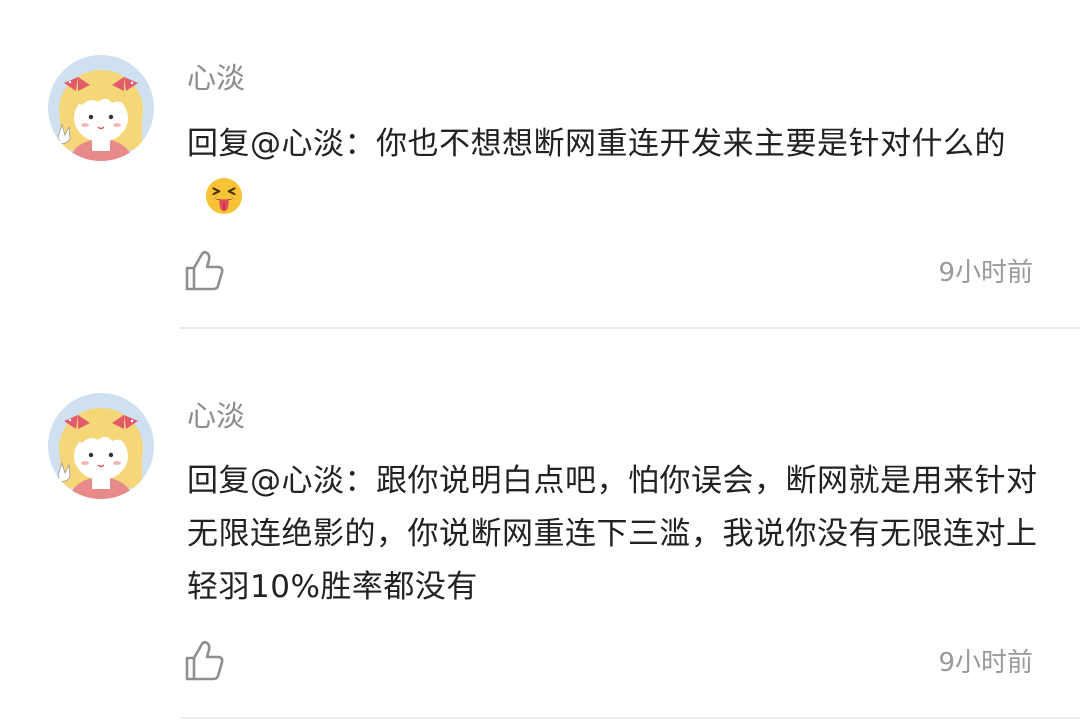 Image resolution: width=1080 pixels, height=721 pixels. I want to click on comment-text-content: 回复@心淡：你也不想想断网重连开发来主要是针对什么的, so click(596, 144).